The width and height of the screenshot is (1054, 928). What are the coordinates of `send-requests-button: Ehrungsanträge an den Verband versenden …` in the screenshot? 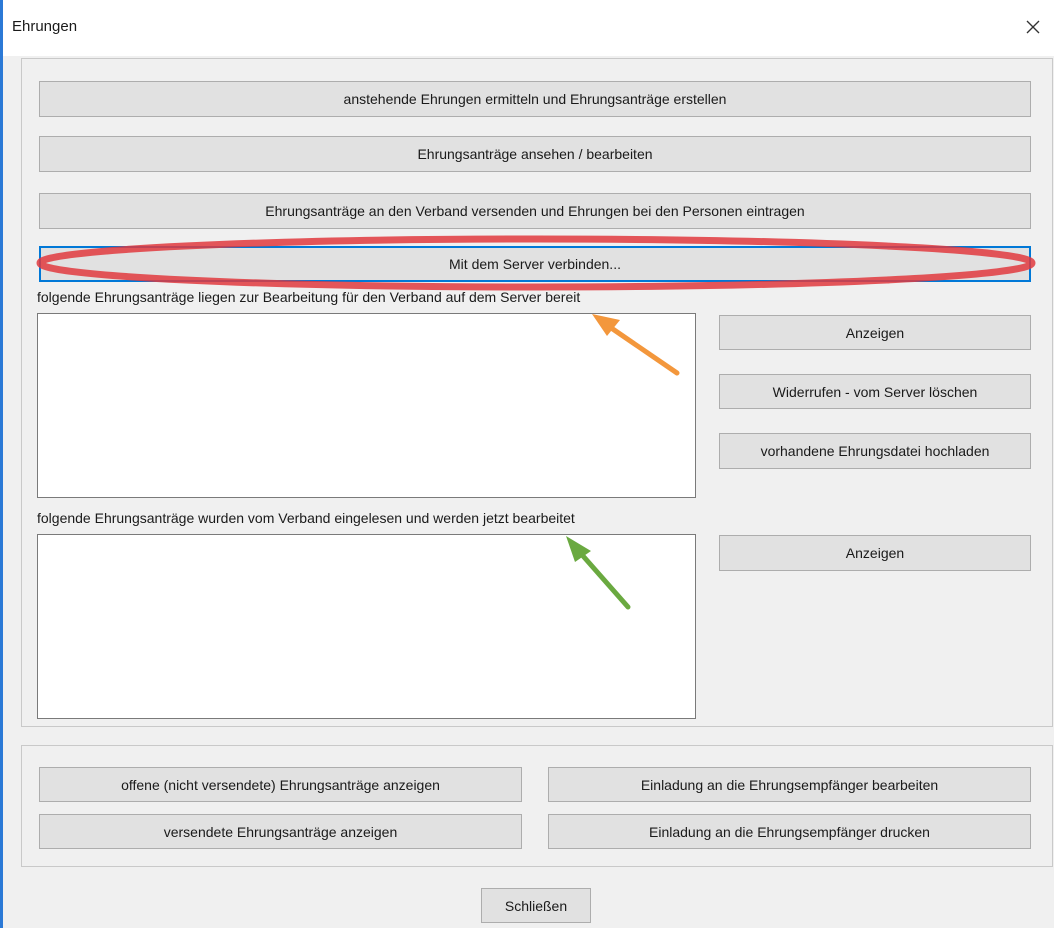 It's located at (535, 211).